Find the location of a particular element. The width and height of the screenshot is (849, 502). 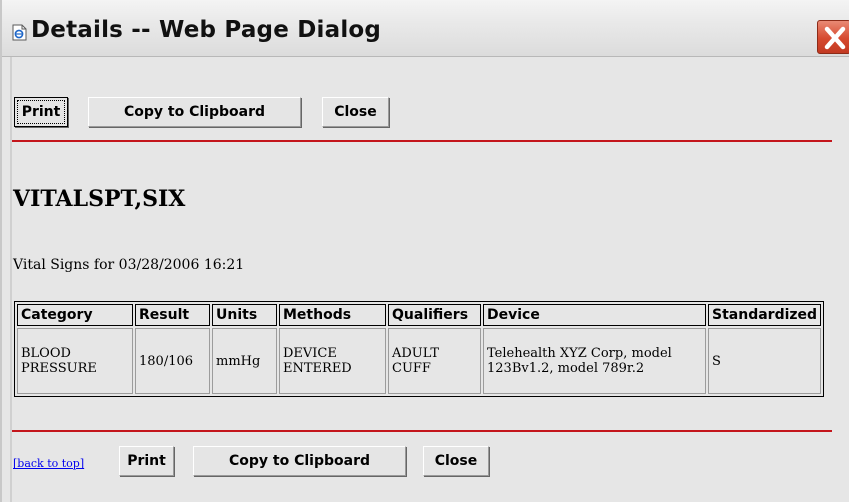

column-header-category: Category is located at coordinates (75, 315).